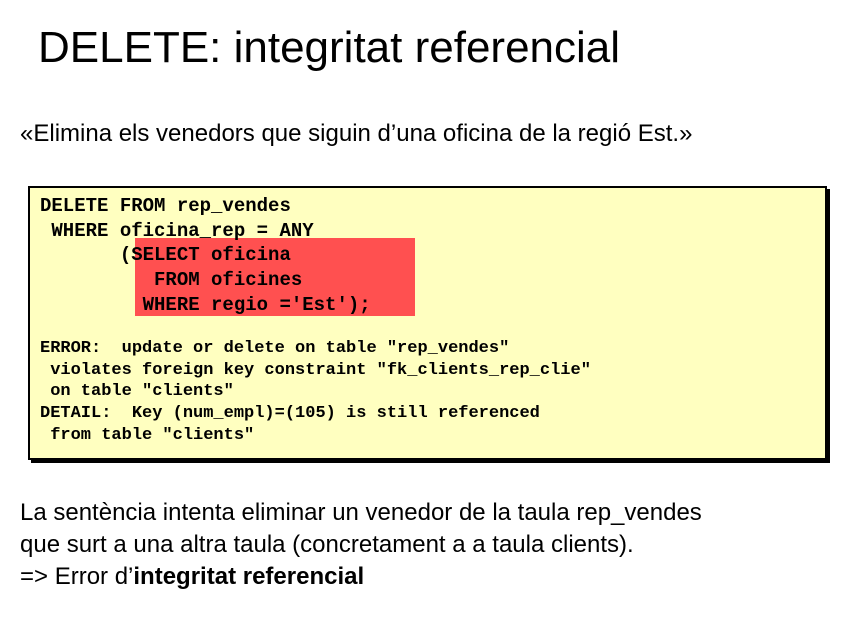 The image size is (853, 631). Describe the element at coordinates (249, 576) in the screenshot. I see `conclusion-emphasis: integritat referencial` at that location.